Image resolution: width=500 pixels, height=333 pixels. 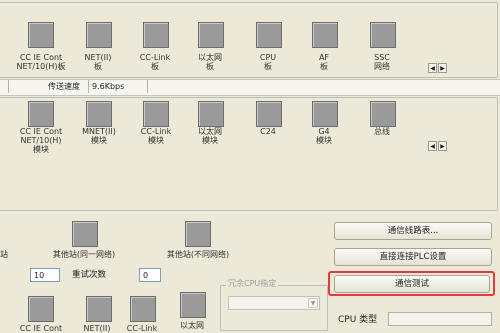 What do you see at coordinates (413, 257) in the screenshot?
I see `direct-plc-connect-button: 直接连接PLC设置` at bounding box center [413, 257].